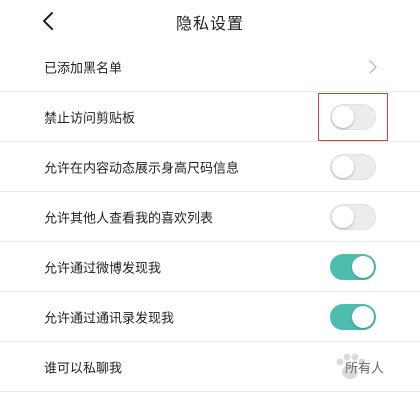  I want to click on weibo-discover-toggle, so click(353, 266).